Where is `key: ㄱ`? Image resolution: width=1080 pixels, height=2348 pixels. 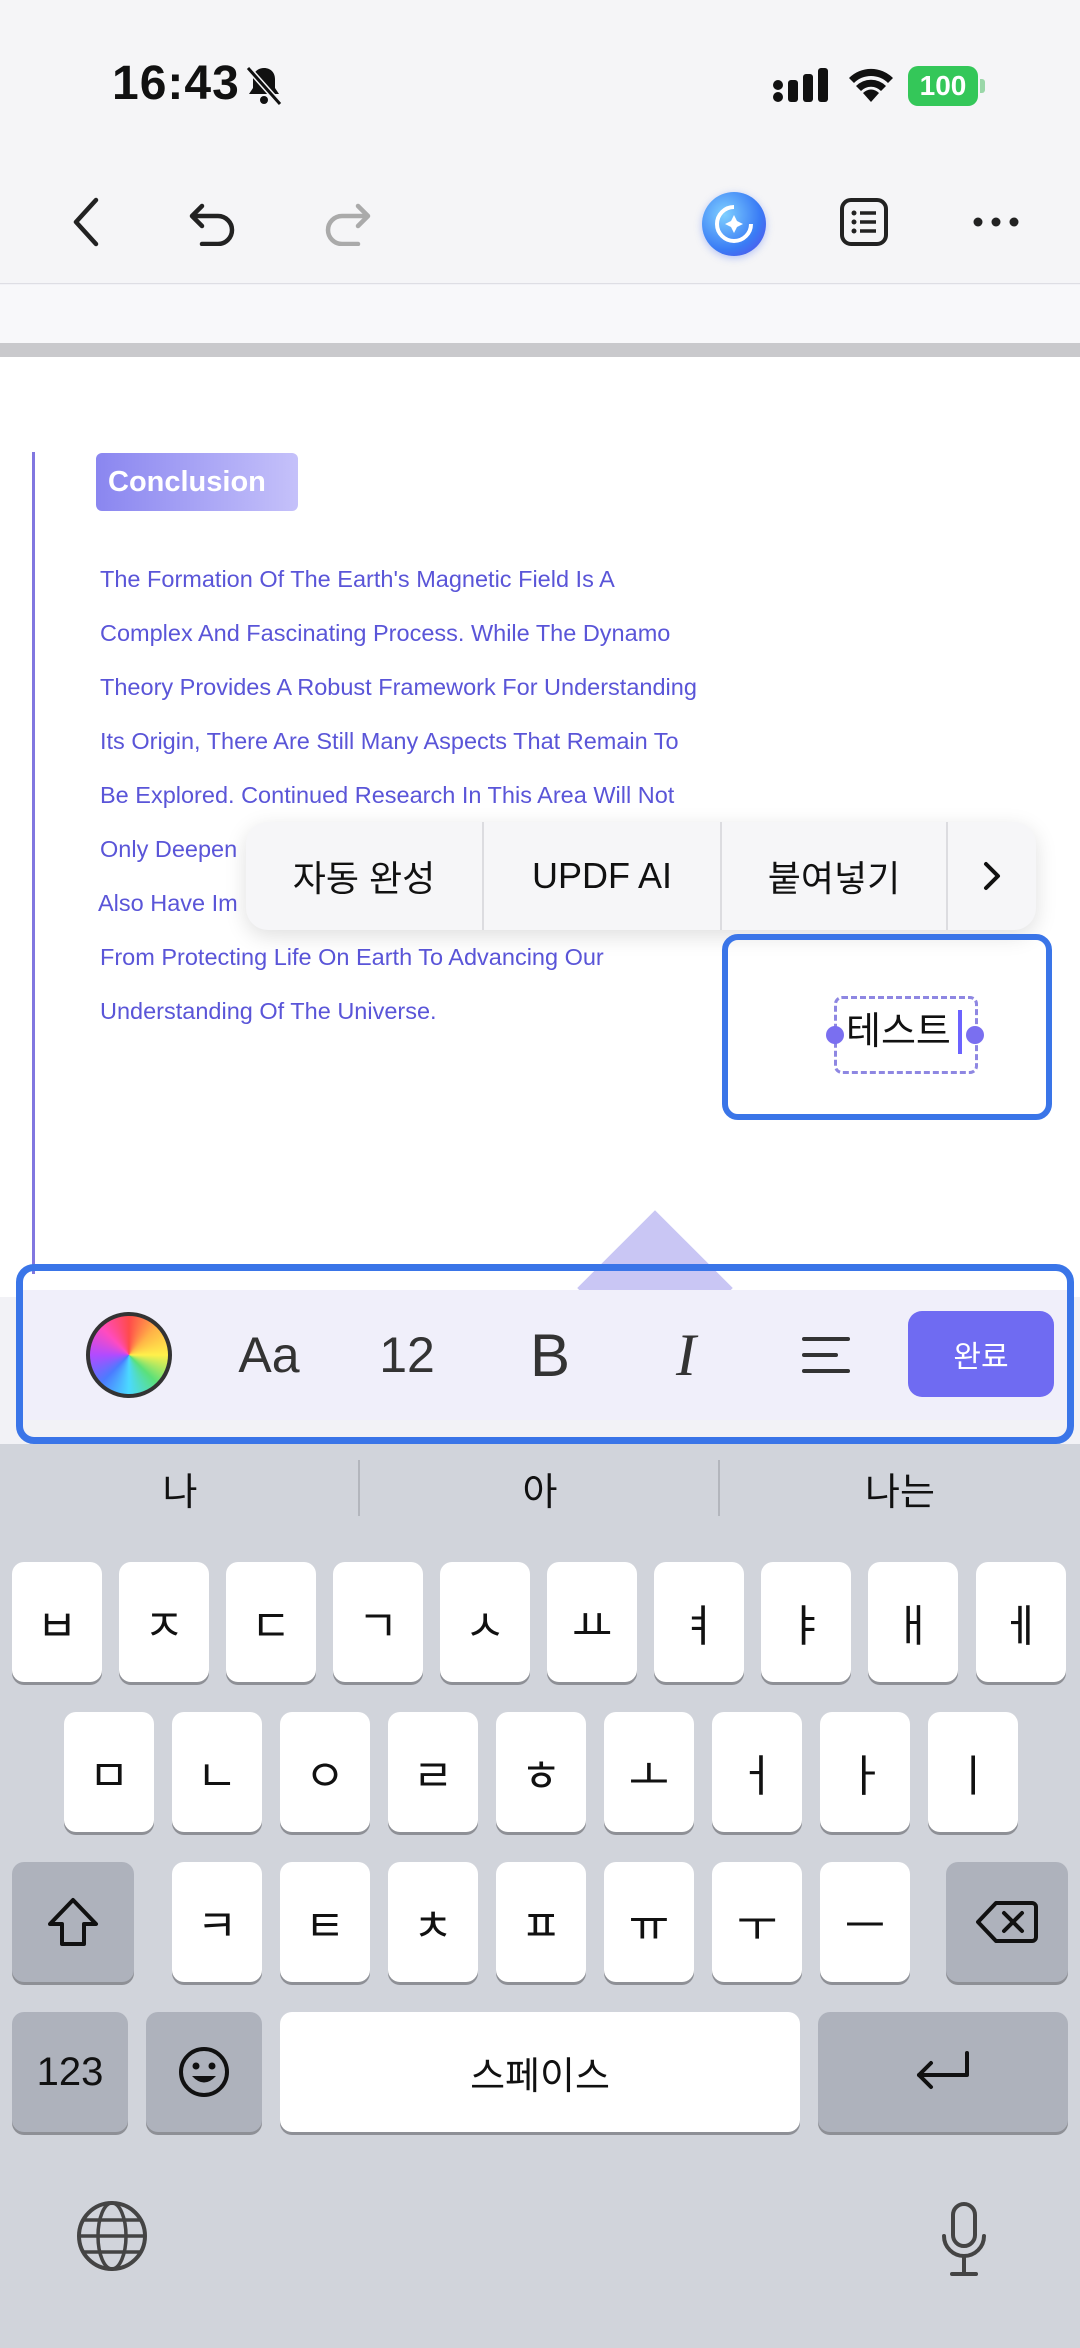
key: ㄱ is located at coordinates (378, 1622).